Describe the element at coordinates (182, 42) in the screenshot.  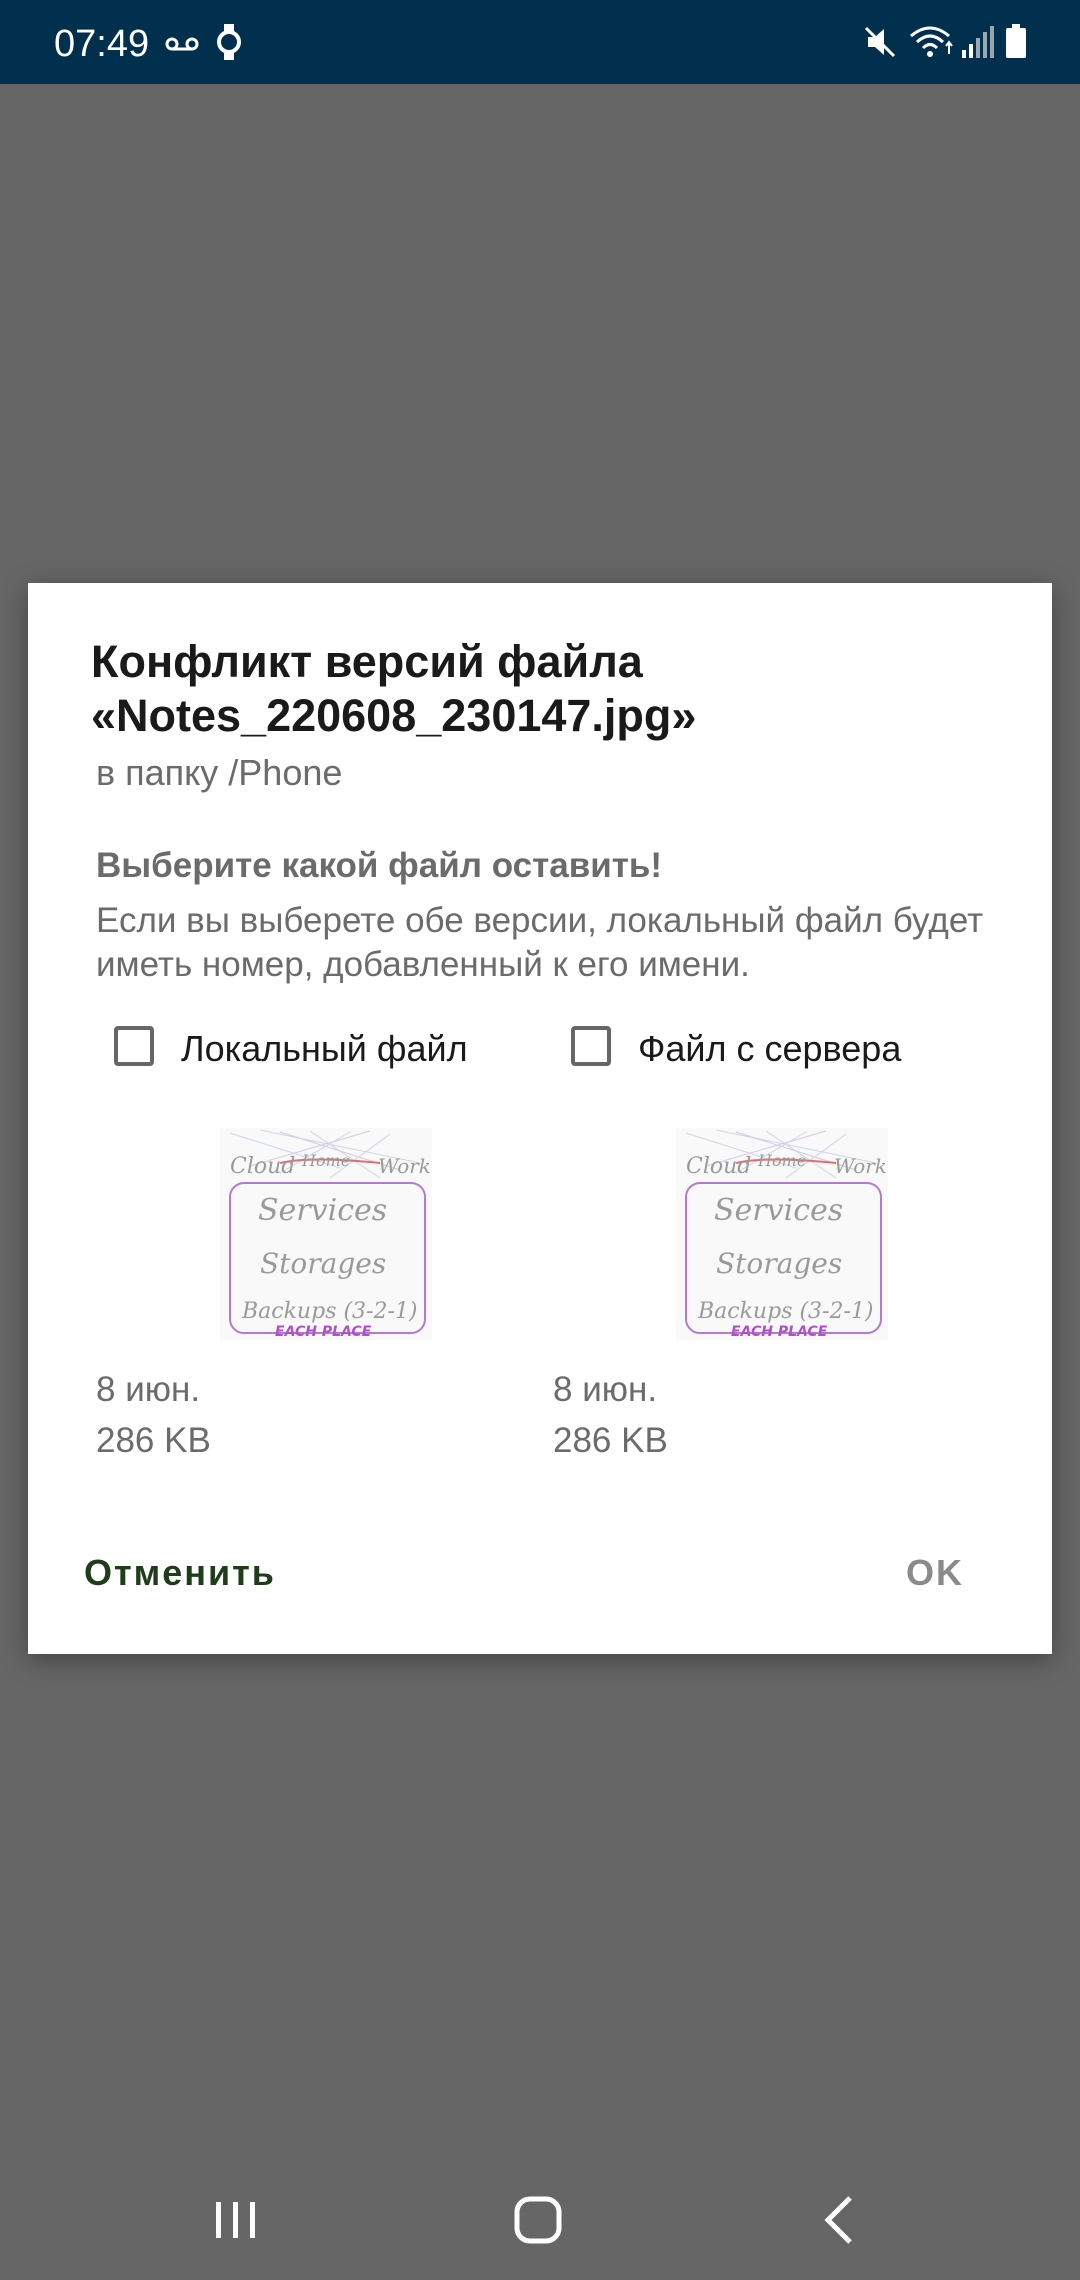
I see `voicemail-icon` at that location.